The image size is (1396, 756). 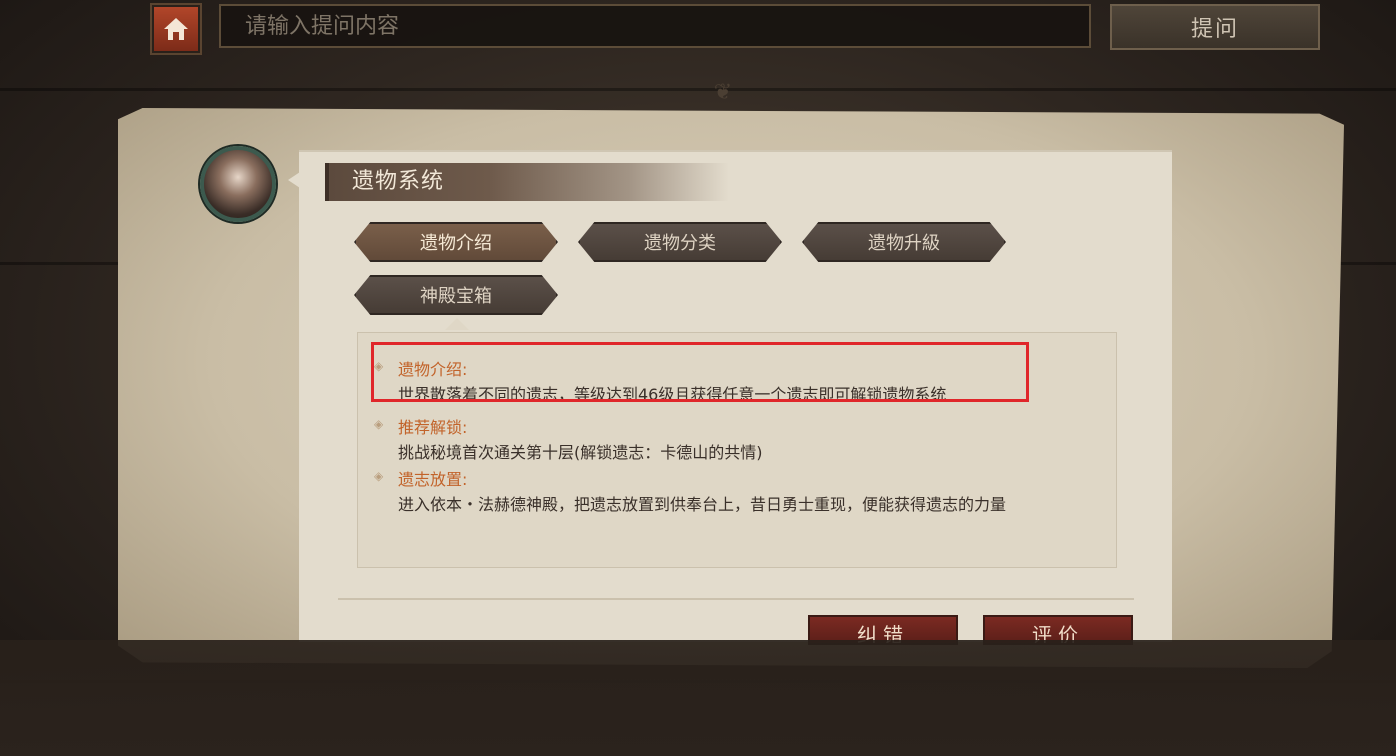 What do you see at coordinates (456, 242) in the screenshot?
I see `tab-relic-intro: 遗物介绍` at bounding box center [456, 242].